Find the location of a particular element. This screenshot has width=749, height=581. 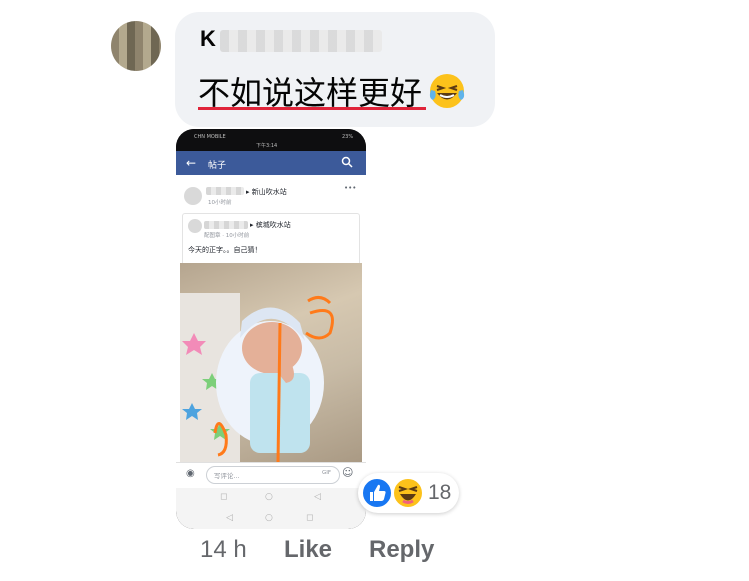

phone-app-title: 帖子 is located at coordinates (217, 166).